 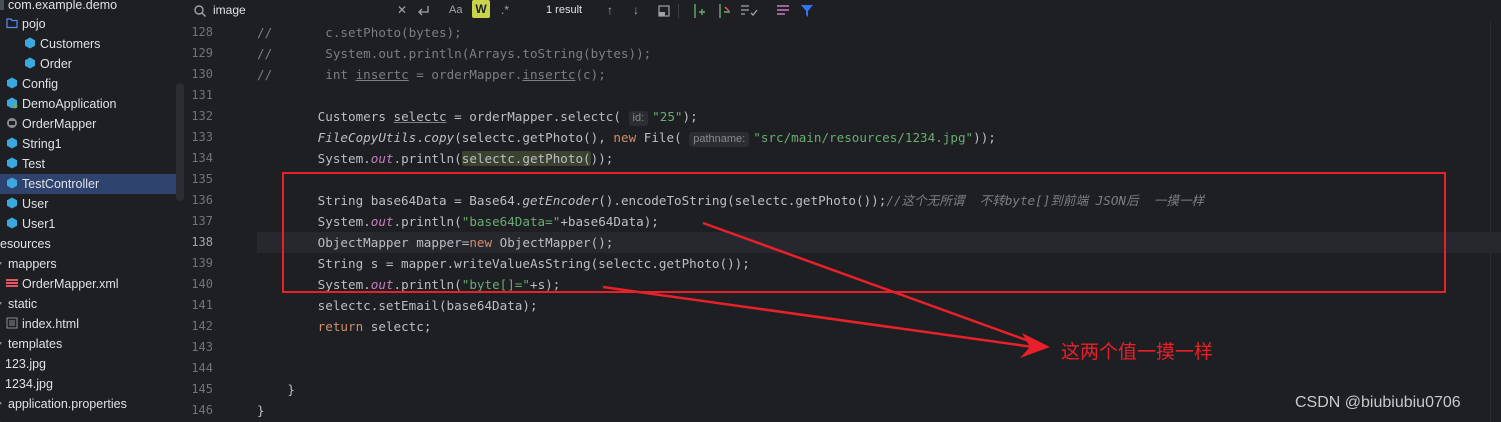 What do you see at coordinates (505, 11) in the screenshot?
I see `regex-toggle: .*` at bounding box center [505, 11].